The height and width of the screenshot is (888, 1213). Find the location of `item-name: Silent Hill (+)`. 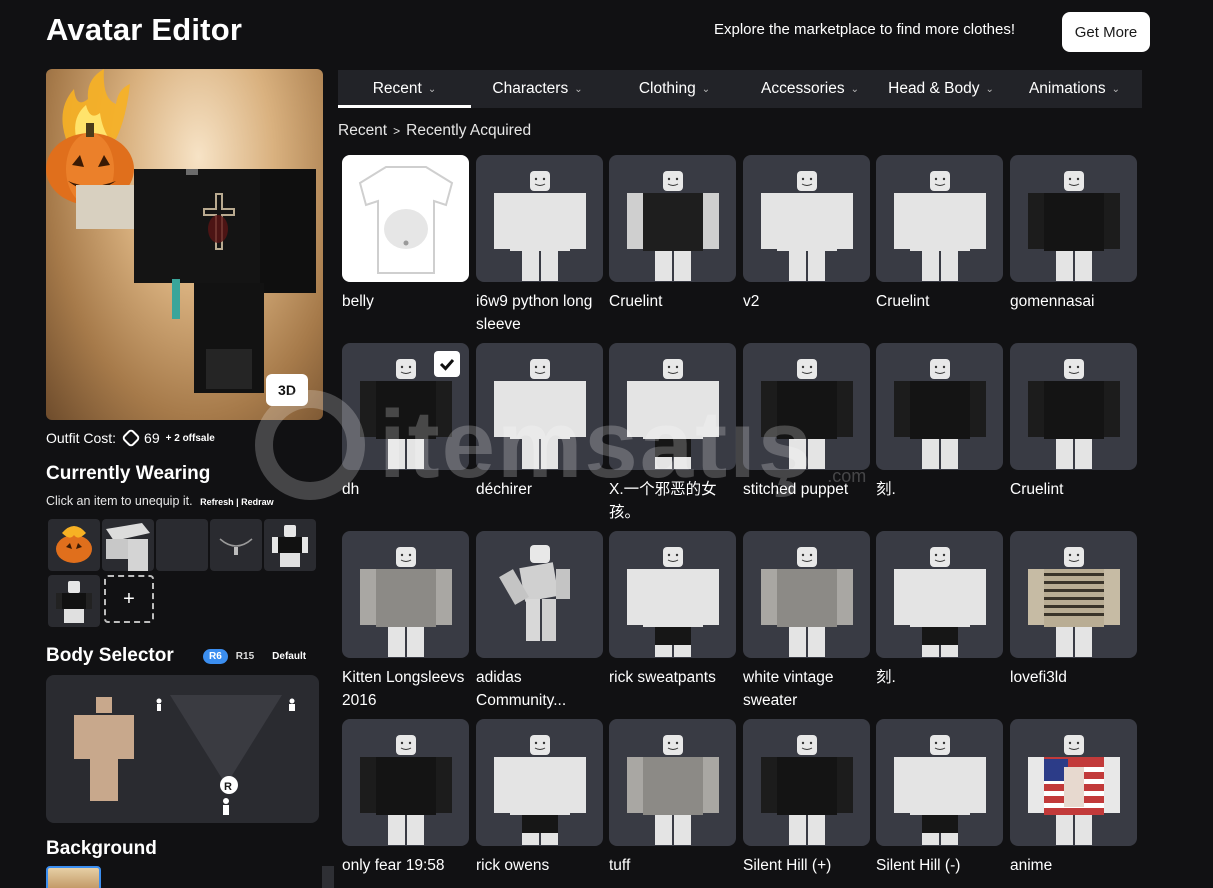

item-name: Silent Hill (+) is located at coordinates (806, 865).